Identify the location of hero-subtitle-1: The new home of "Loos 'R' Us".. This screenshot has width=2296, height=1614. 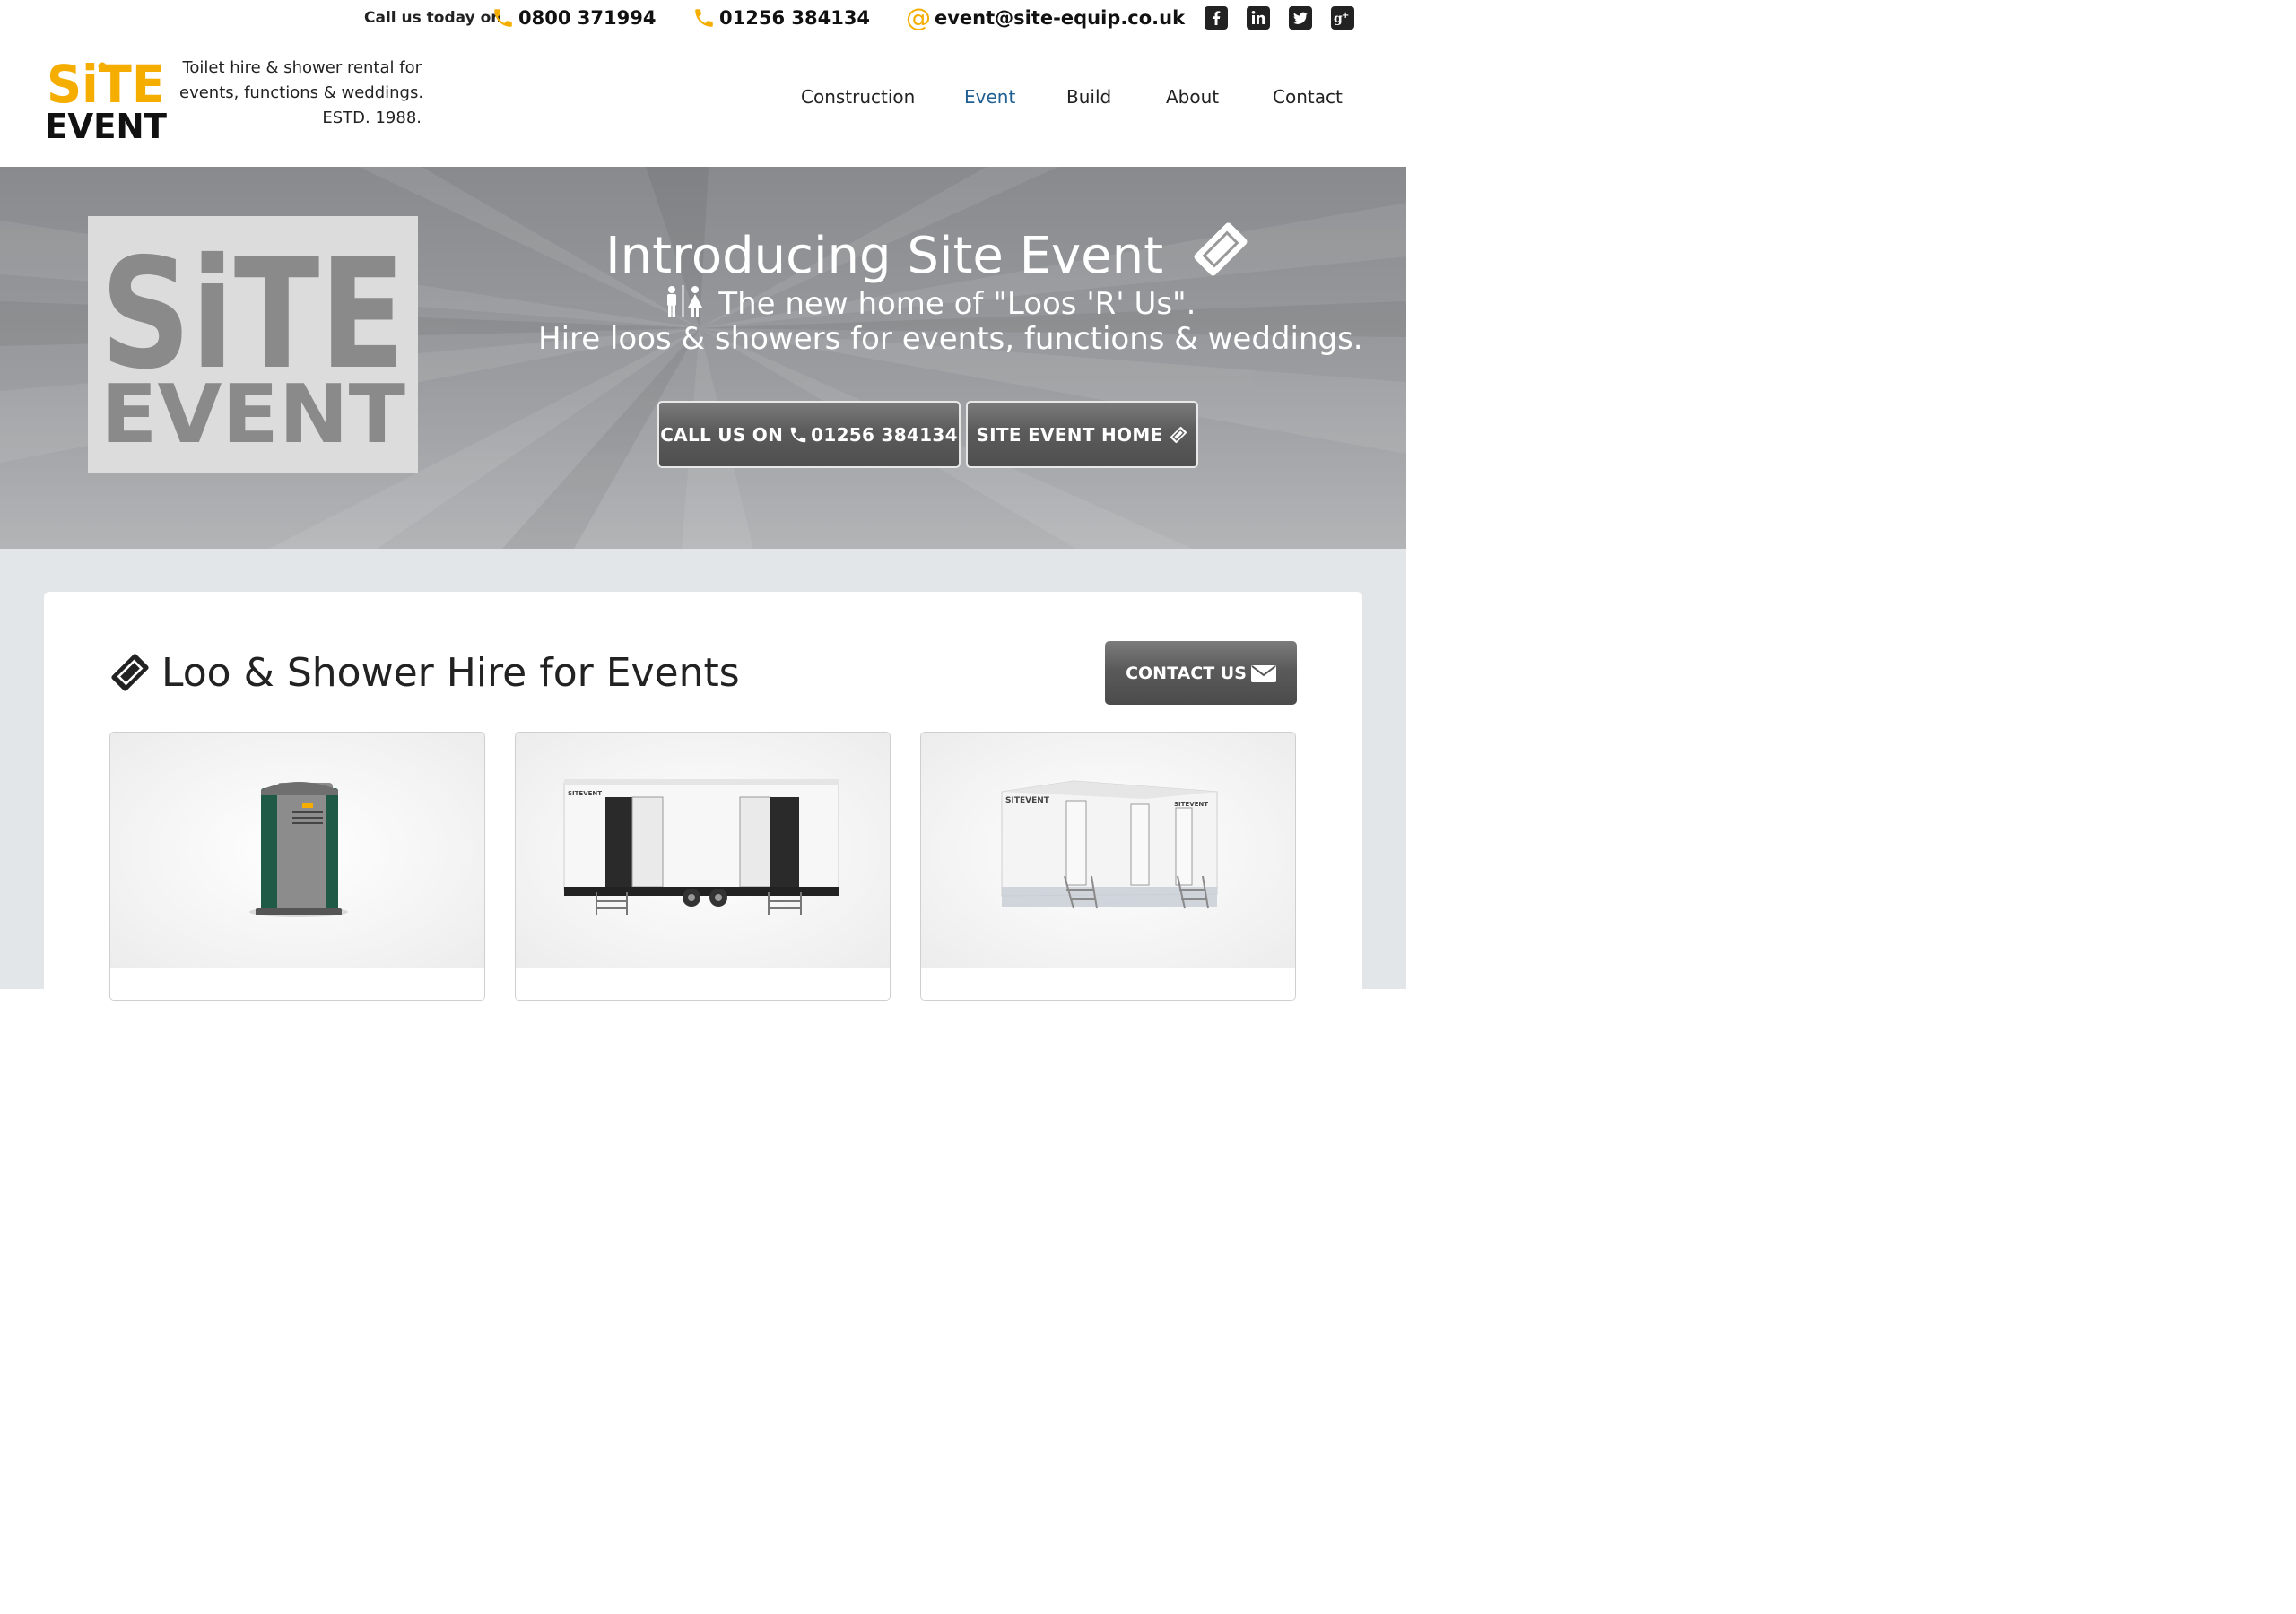
(929, 303).